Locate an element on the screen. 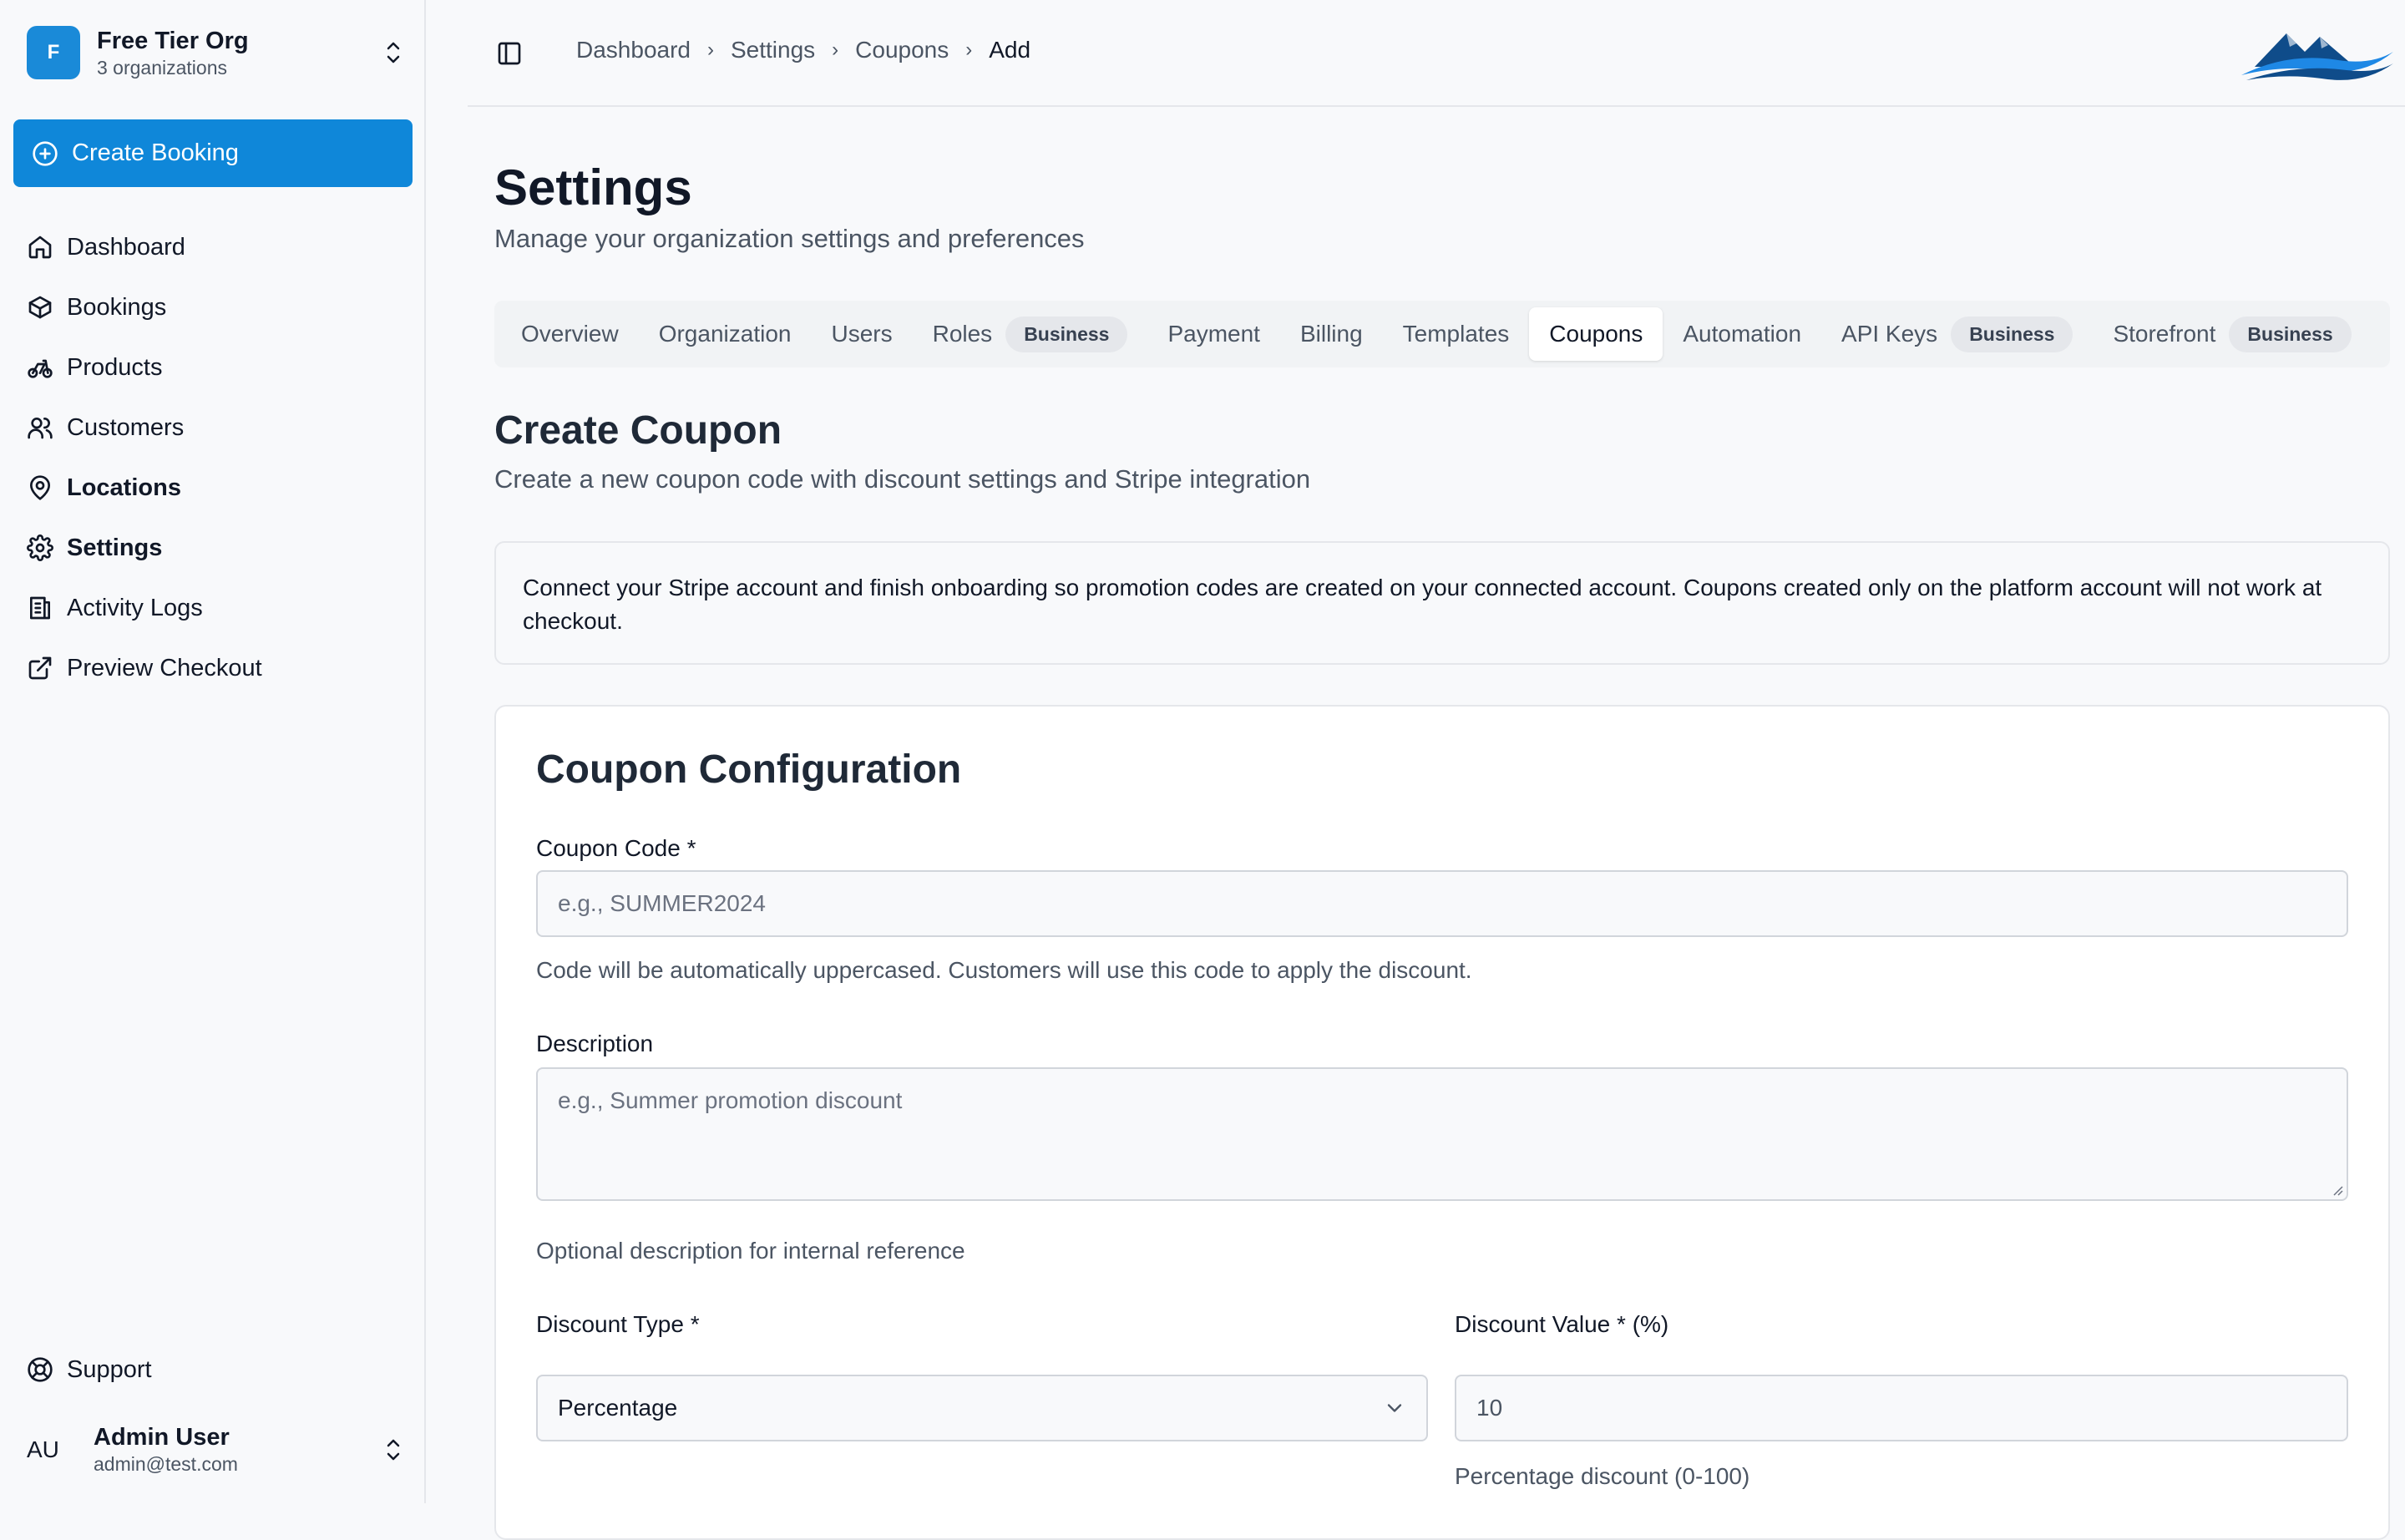  tab-label: Automation is located at coordinates (1742, 334).